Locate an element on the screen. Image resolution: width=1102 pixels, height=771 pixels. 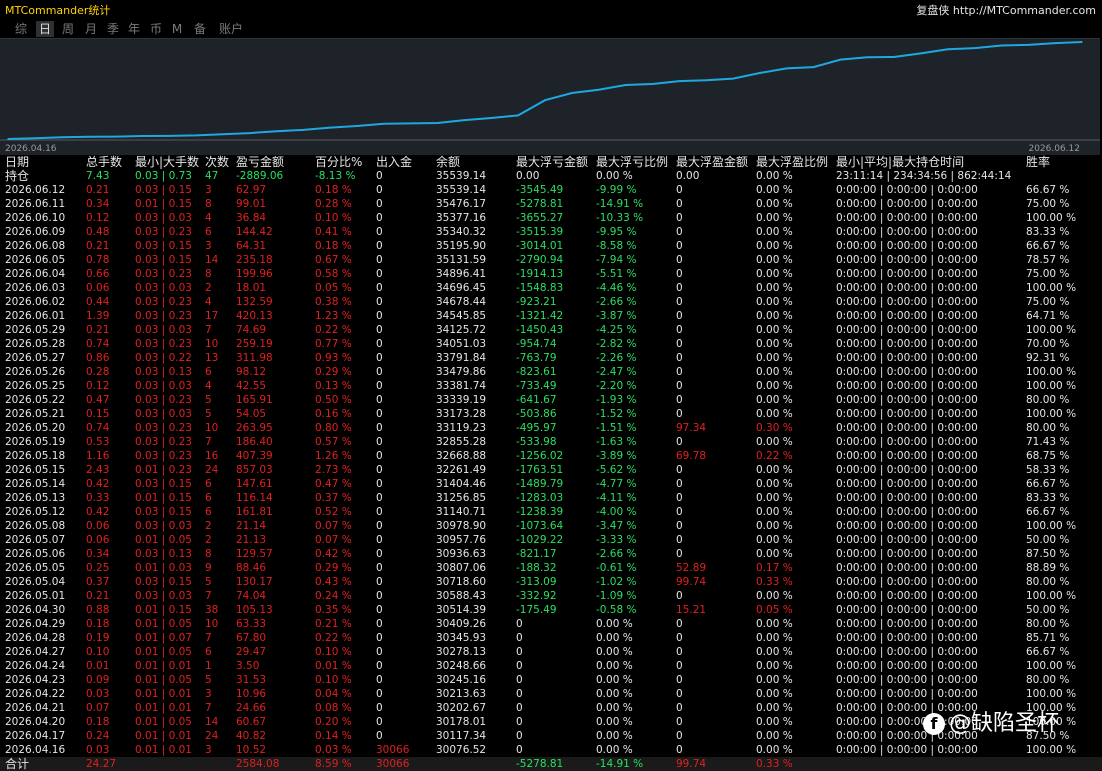
cell-total-lots: 0.33 is located at coordinates (98, 498).